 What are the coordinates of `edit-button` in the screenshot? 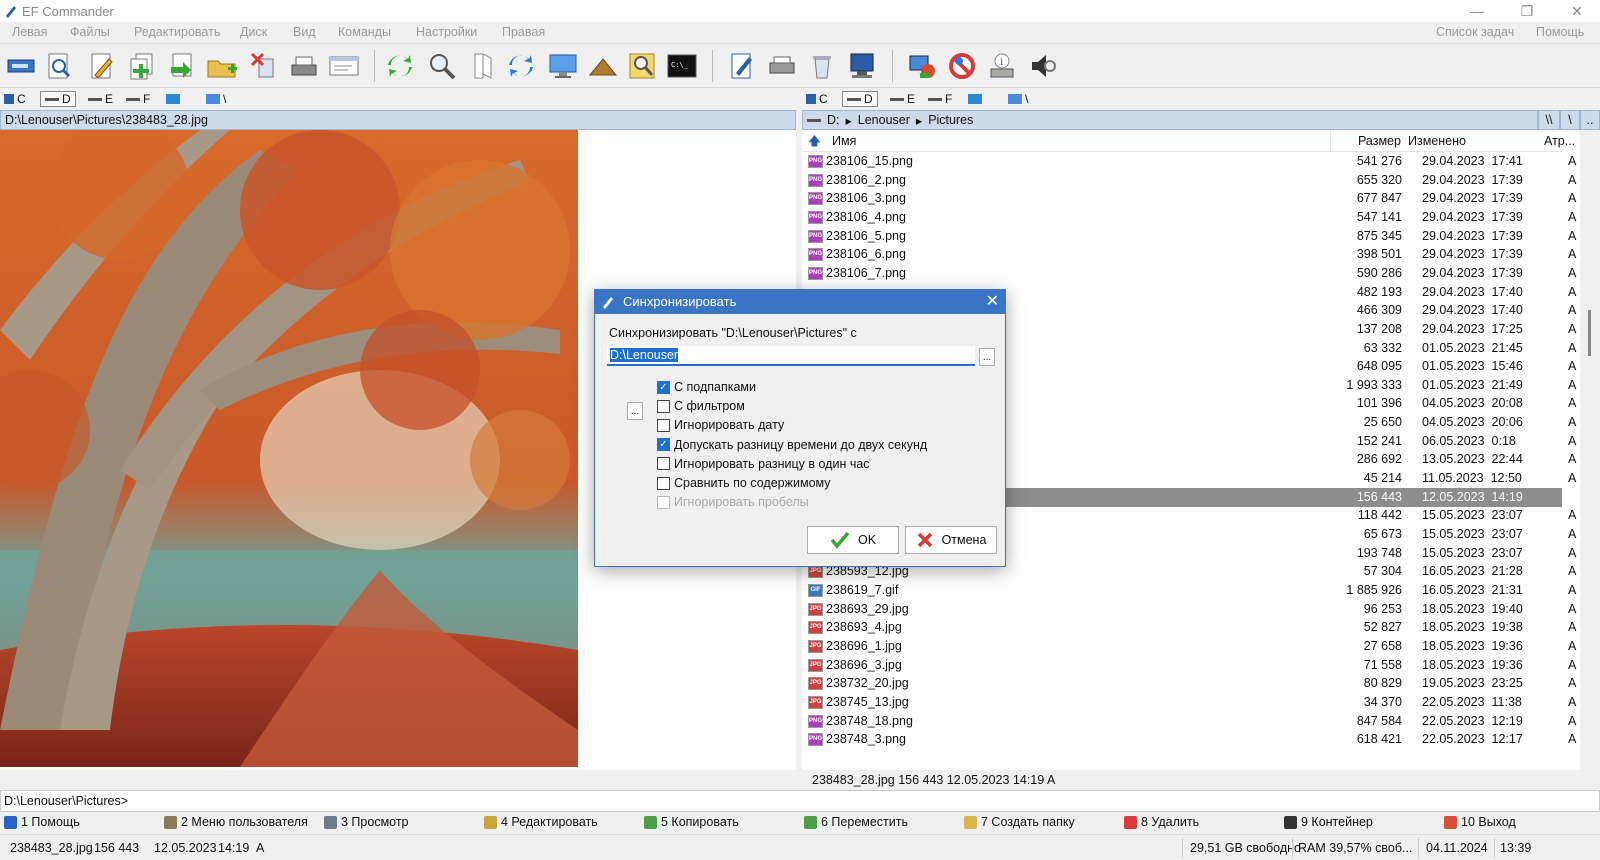 It's located at (102, 66).